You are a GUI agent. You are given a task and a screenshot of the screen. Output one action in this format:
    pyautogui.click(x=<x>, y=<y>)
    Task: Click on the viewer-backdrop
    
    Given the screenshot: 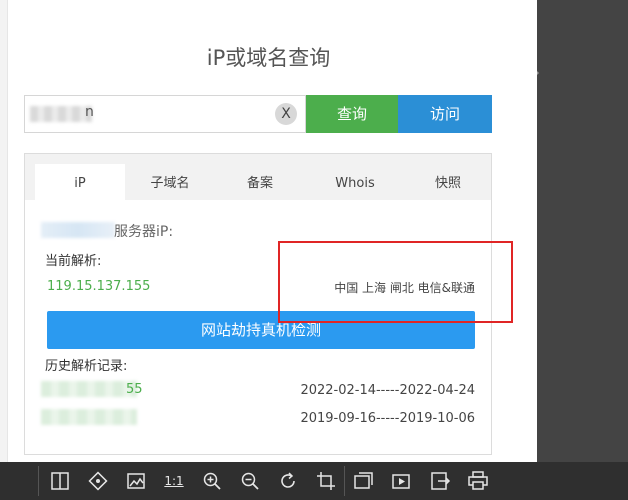 What is the action you would take?
    pyautogui.click(x=582, y=231)
    